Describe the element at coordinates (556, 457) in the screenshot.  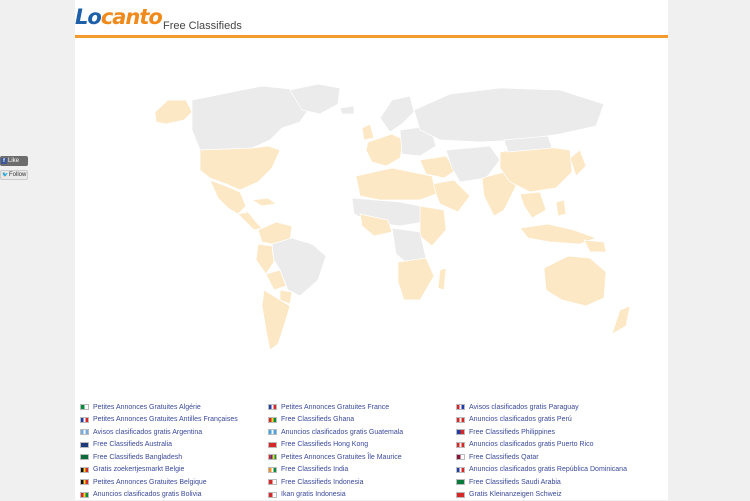
I see `country-link: Free Classifieds Qatar` at that location.